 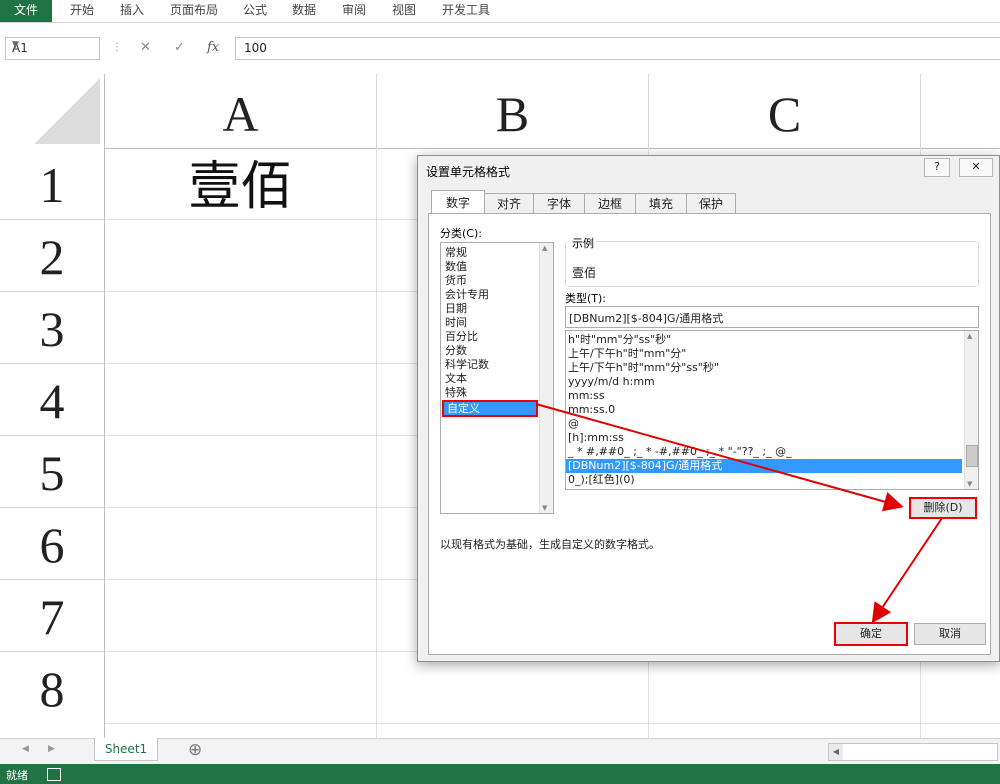 What do you see at coordinates (586, 396) in the screenshot?
I see `type-item: mm:ss` at bounding box center [586, 396].